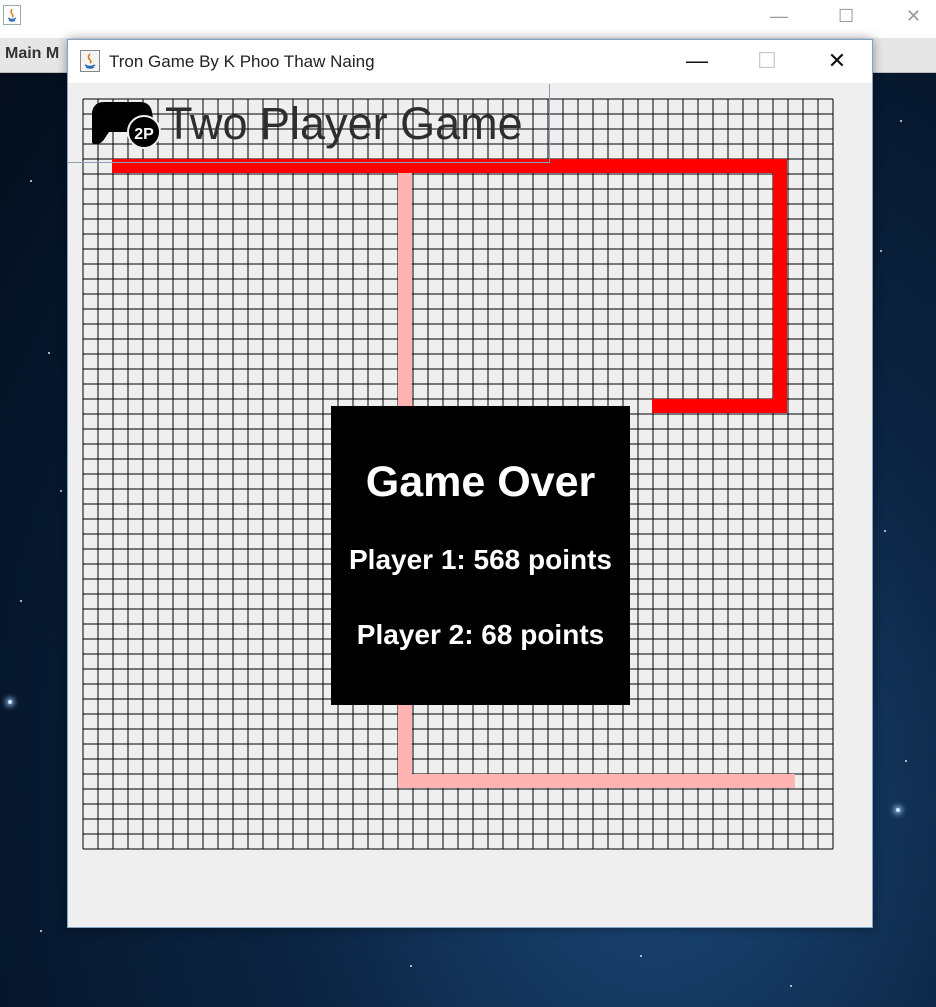 The image size is (936, 1007). Describe the element at coordinates (144, 134) in the screenshot. I see `player-count-badge: 2P` at that location.